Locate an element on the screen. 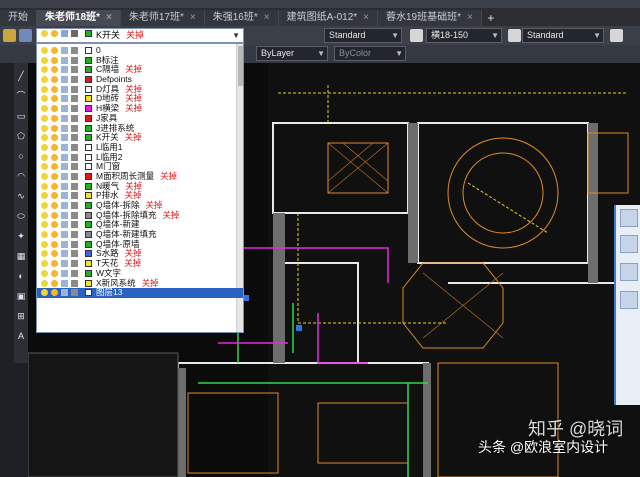 This screenshot has height=477, width=640. layer-row: T天花 关掉 is located at coordinates (140, 263).